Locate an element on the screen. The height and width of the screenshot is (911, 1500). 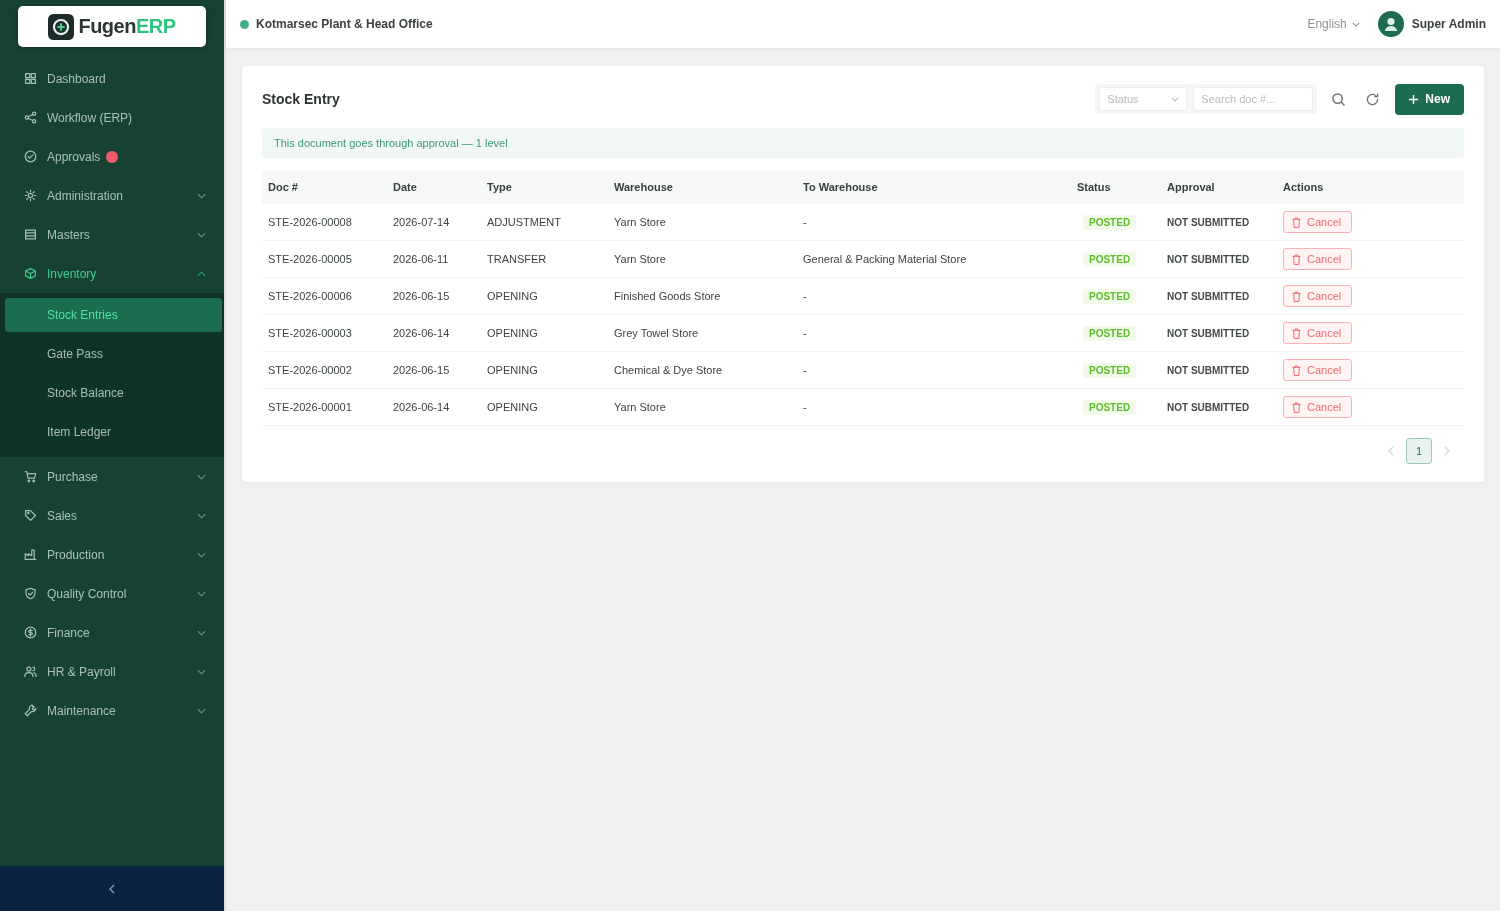
notice-text: This document goes through approval — 1 level is located at coordinates (391, 143).